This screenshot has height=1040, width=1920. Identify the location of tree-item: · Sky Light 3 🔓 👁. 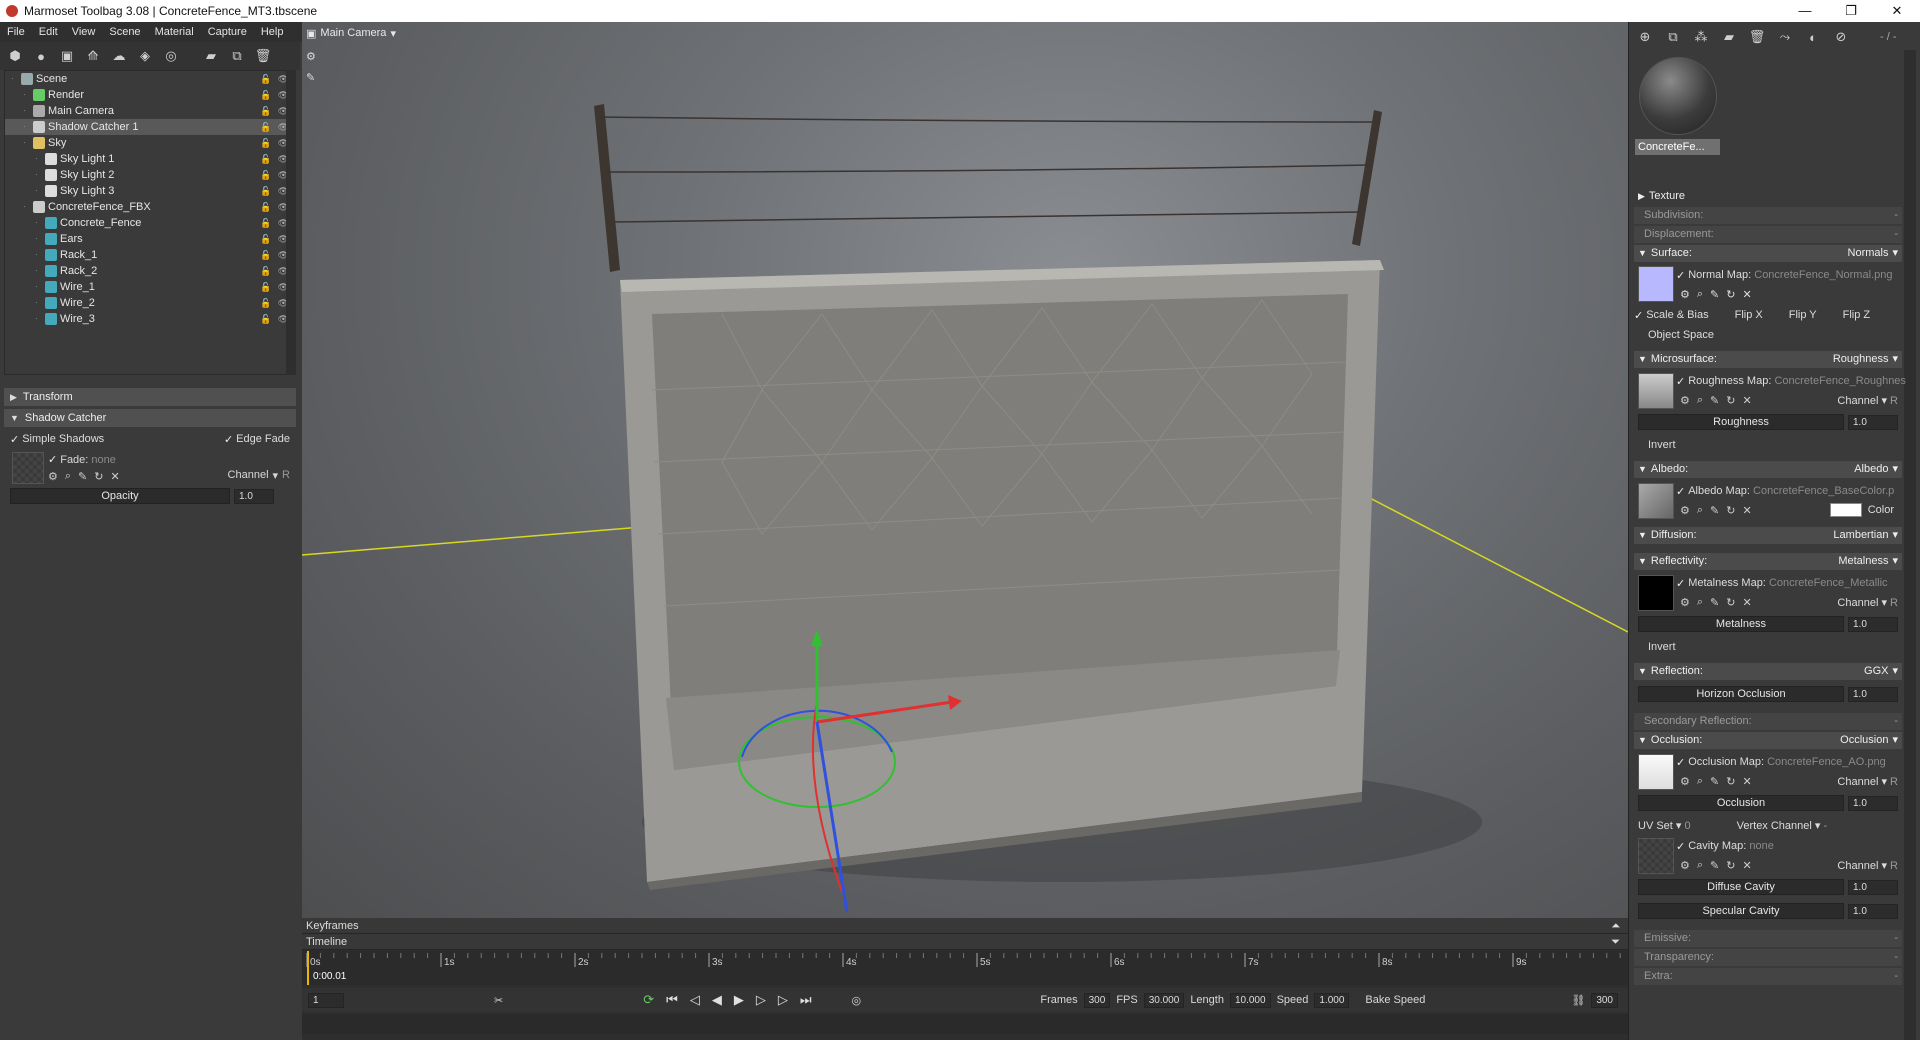
(150, 191).